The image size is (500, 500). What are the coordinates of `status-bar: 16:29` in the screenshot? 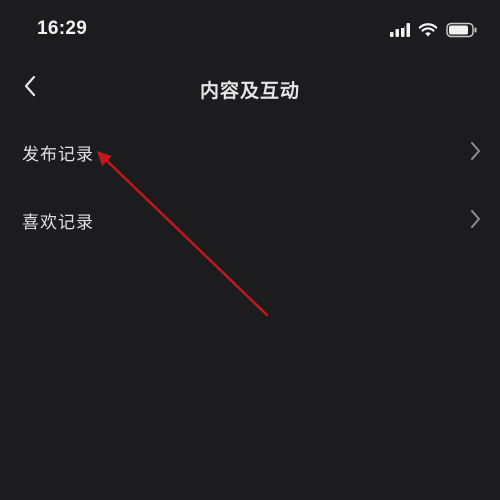 It's located at (250, 30).